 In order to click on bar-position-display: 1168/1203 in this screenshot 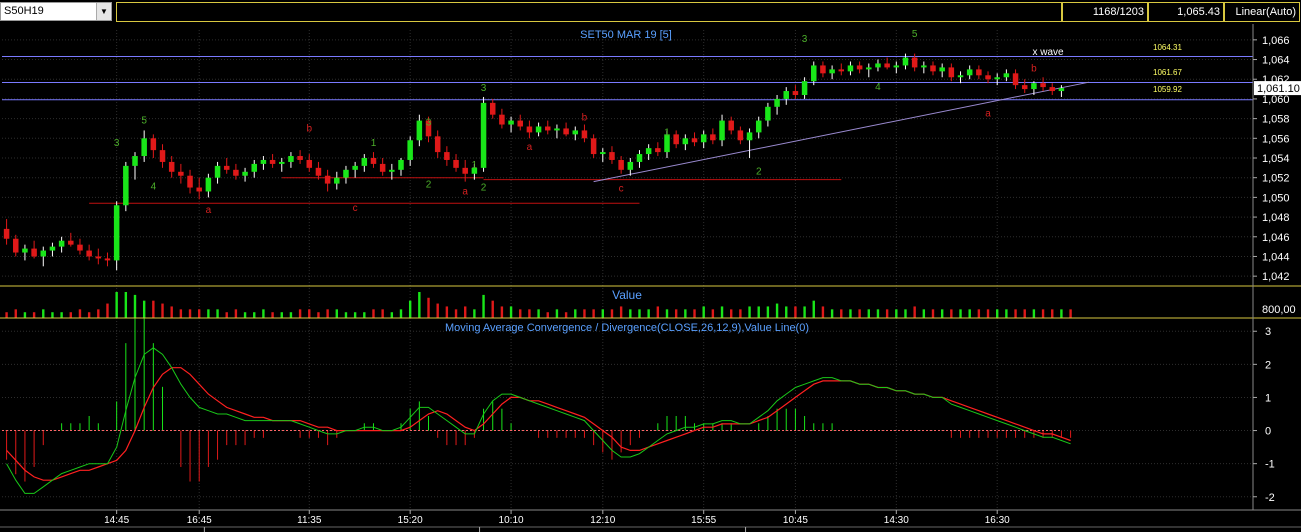, I will do `click(1105, 12)`.